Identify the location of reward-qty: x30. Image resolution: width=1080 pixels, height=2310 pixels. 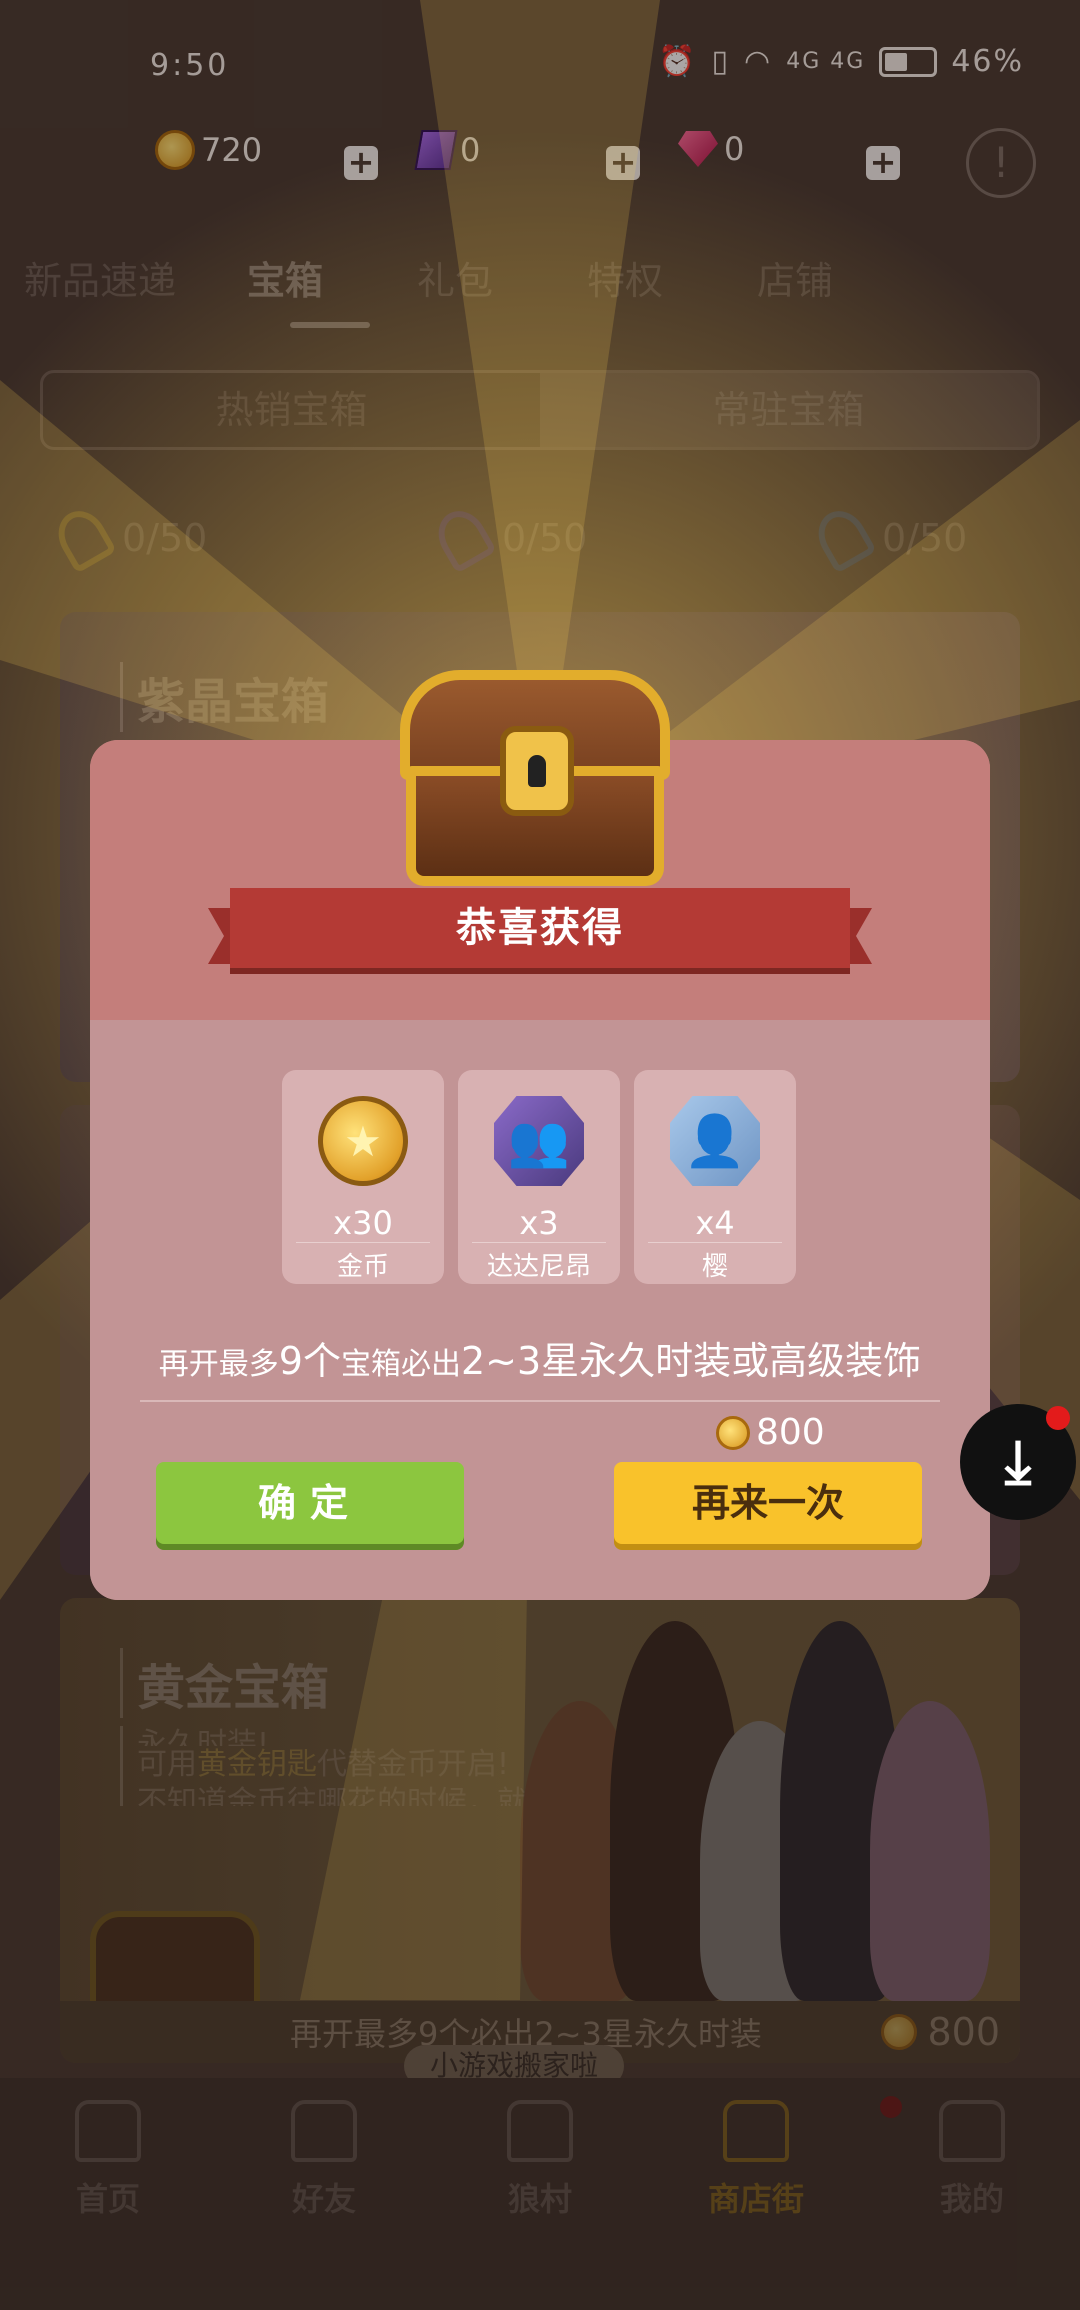
(363, 1223).